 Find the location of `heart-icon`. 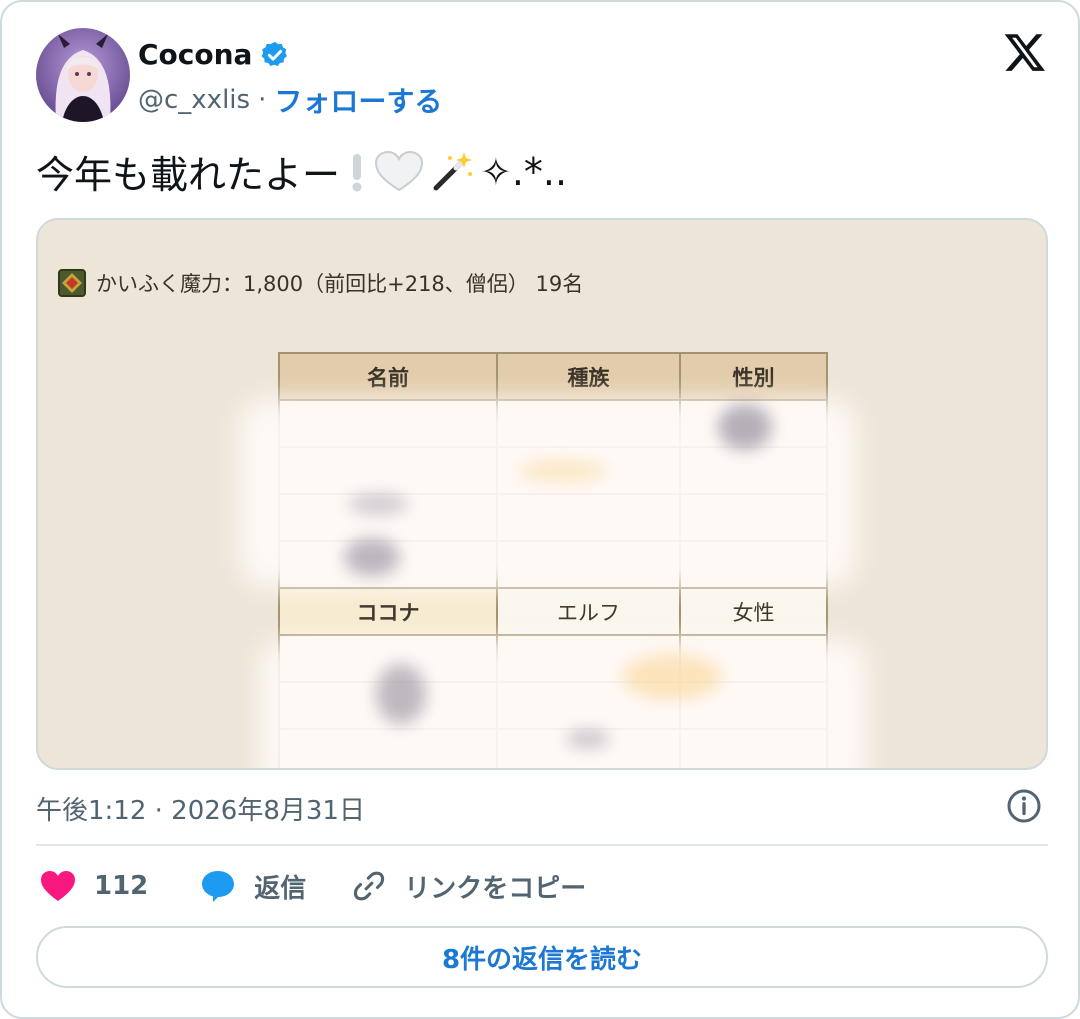

heart-icon is located at coordinates (58, 886).